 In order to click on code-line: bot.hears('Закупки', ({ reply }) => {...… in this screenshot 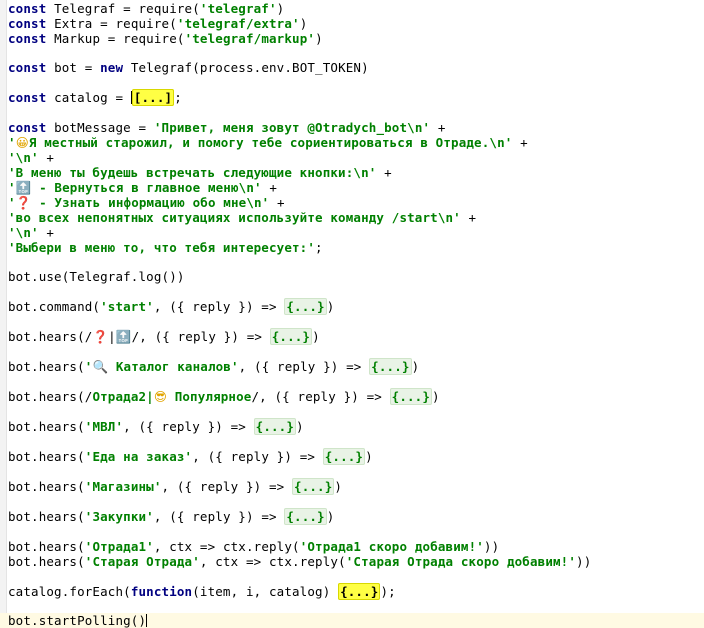, I will do `click(171, 516)`.